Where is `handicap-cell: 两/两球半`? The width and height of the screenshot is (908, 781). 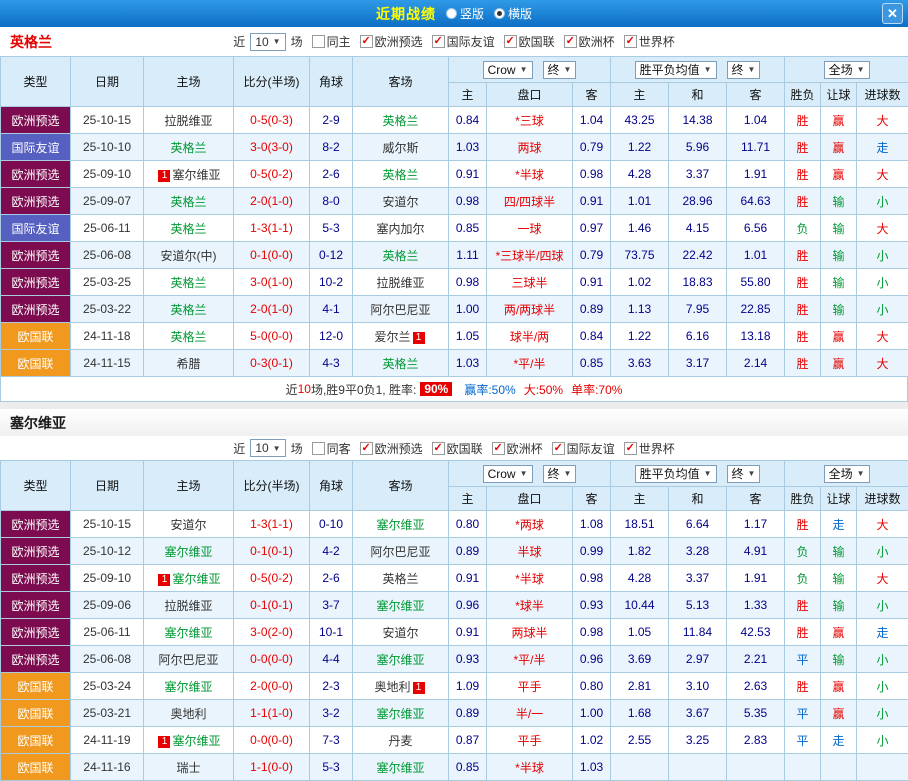
handicap-cell: 两/两球半 is located at coordinates (530, 309).